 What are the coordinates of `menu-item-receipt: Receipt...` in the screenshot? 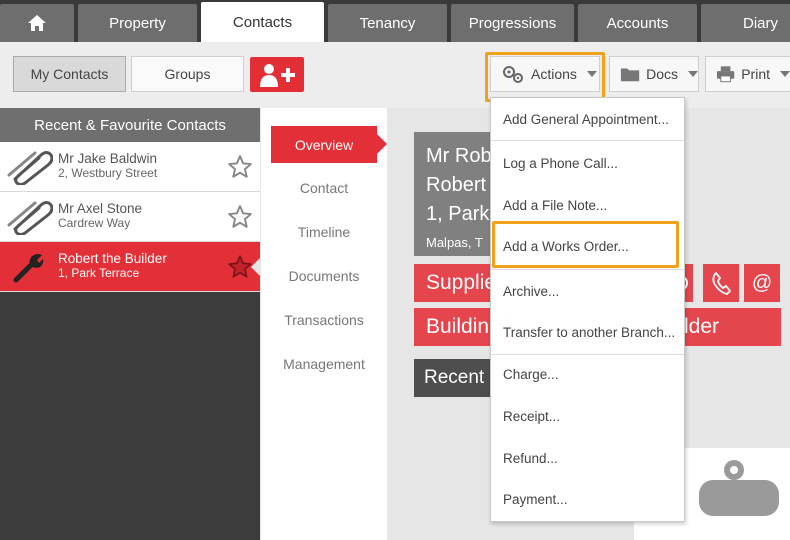 It's located at (531, 416).